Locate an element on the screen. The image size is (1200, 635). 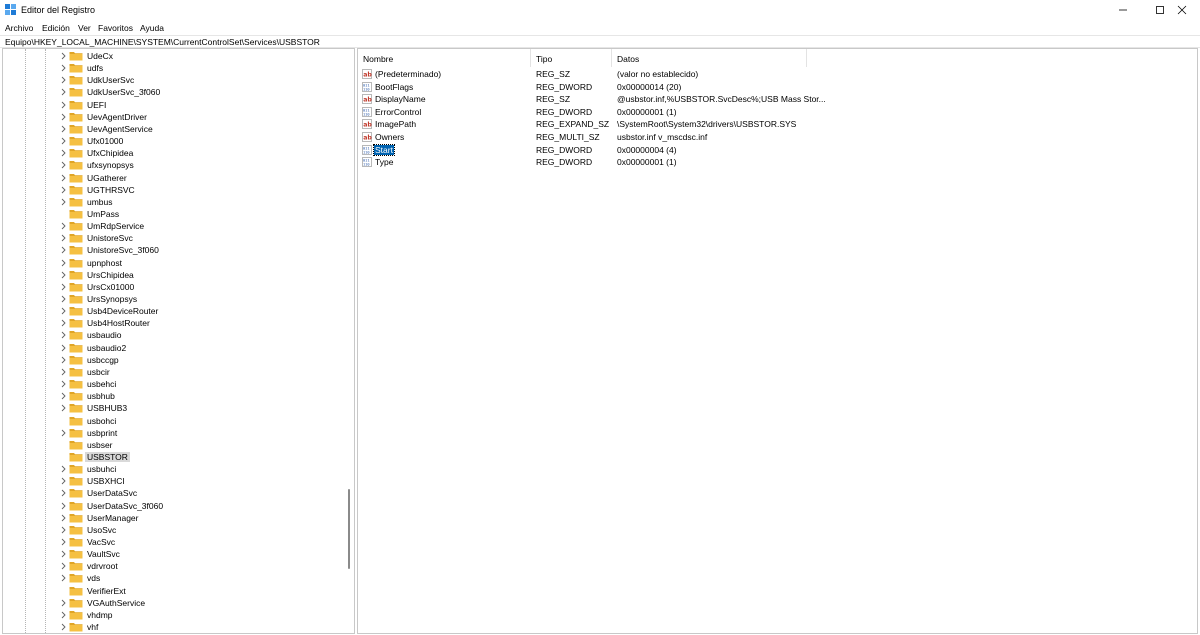
tree-item-label: UfxChipidea is located at coordinates (110, 153).